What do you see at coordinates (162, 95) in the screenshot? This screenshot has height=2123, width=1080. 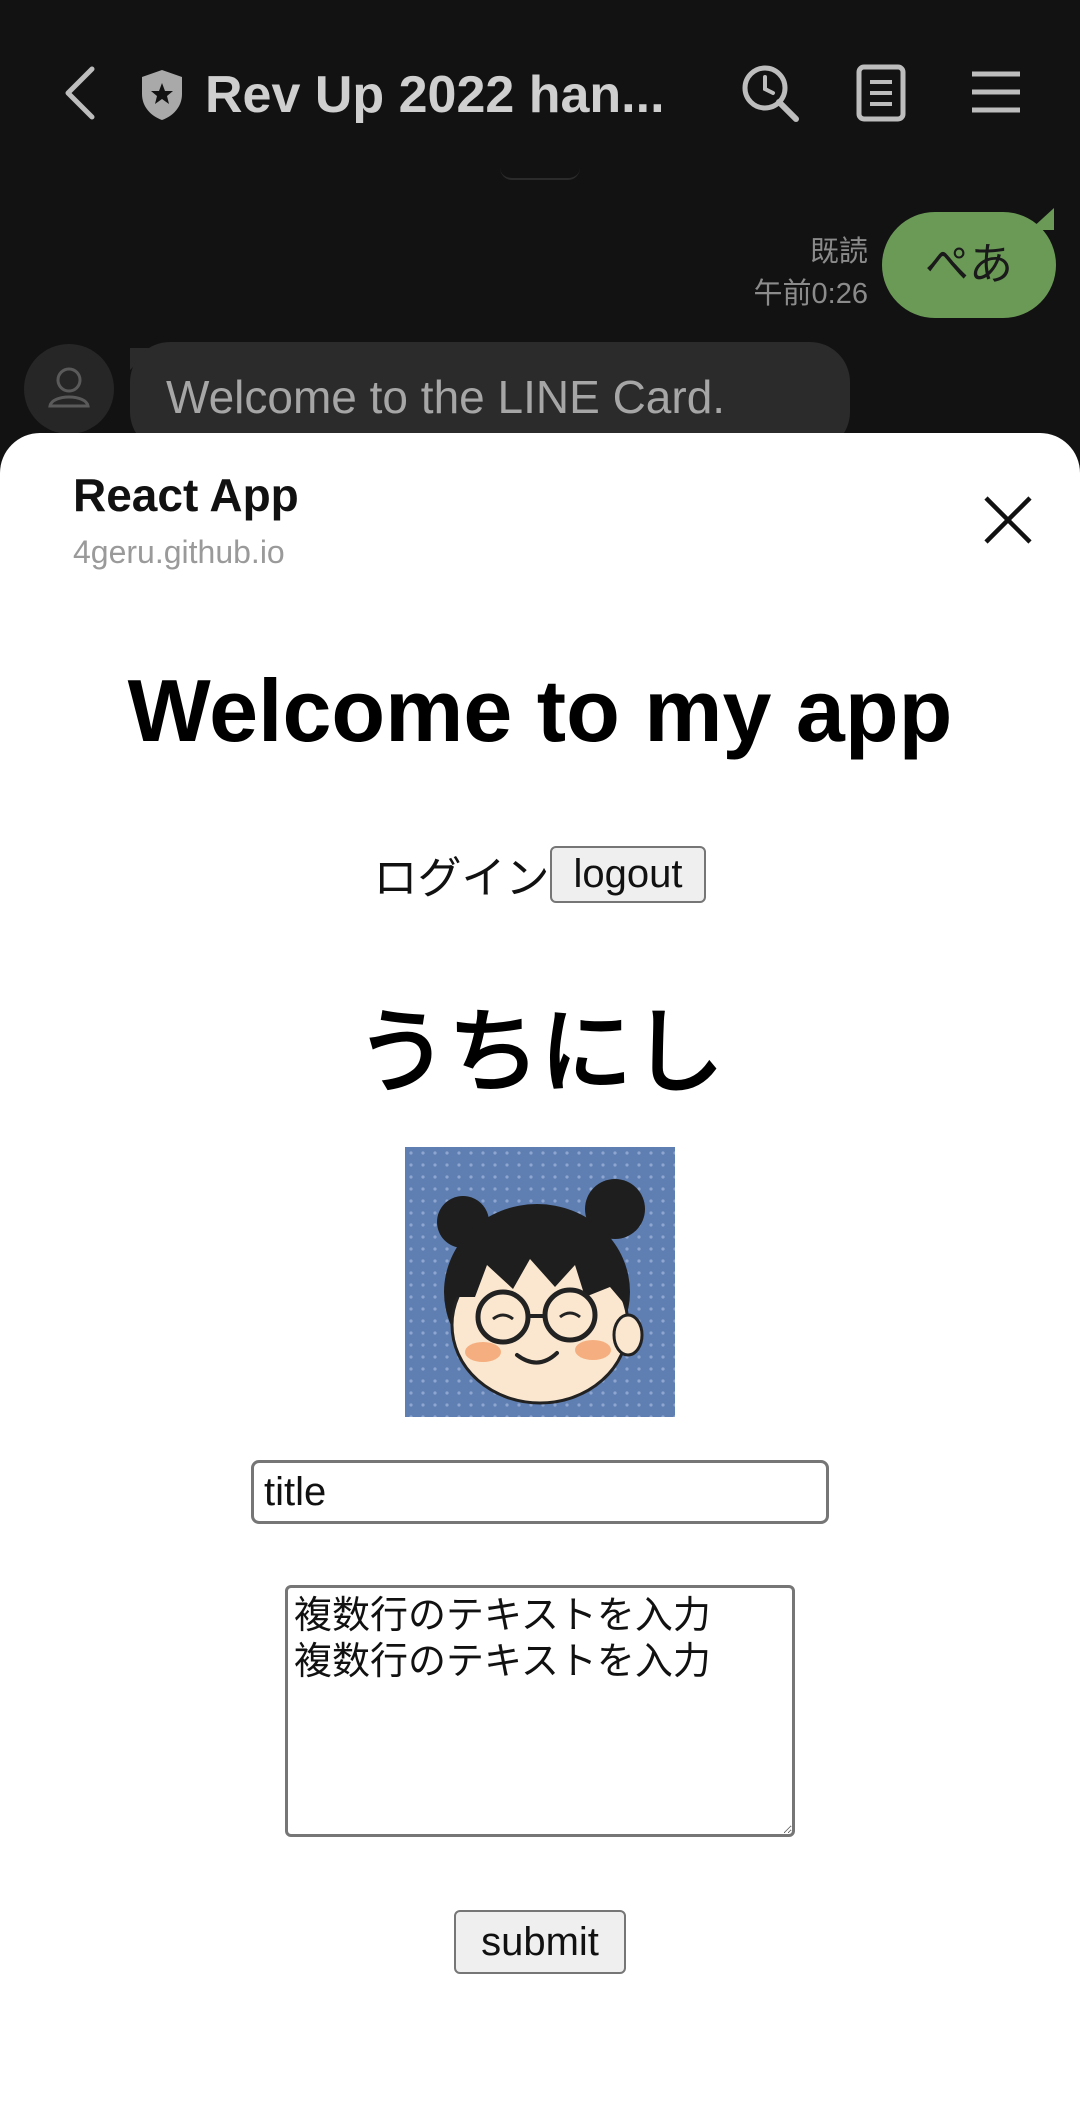 I see `shield-icon` at bounding box center [162, 95].